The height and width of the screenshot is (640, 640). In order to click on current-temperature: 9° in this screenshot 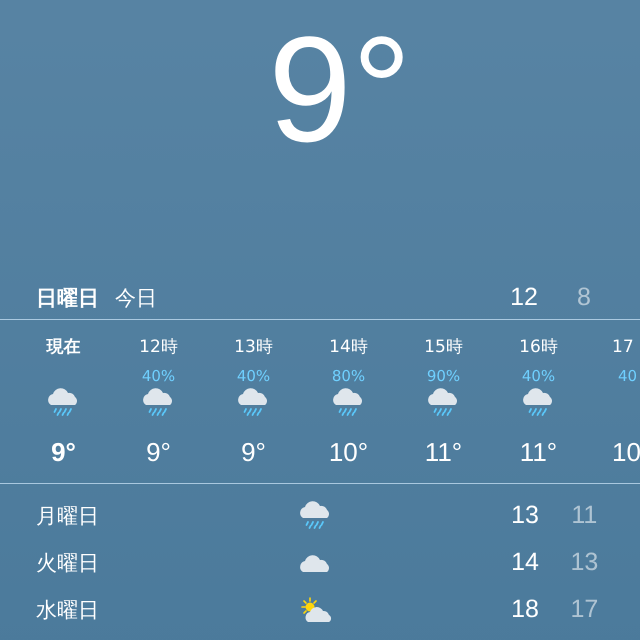, I will do `click(339, 94)`.